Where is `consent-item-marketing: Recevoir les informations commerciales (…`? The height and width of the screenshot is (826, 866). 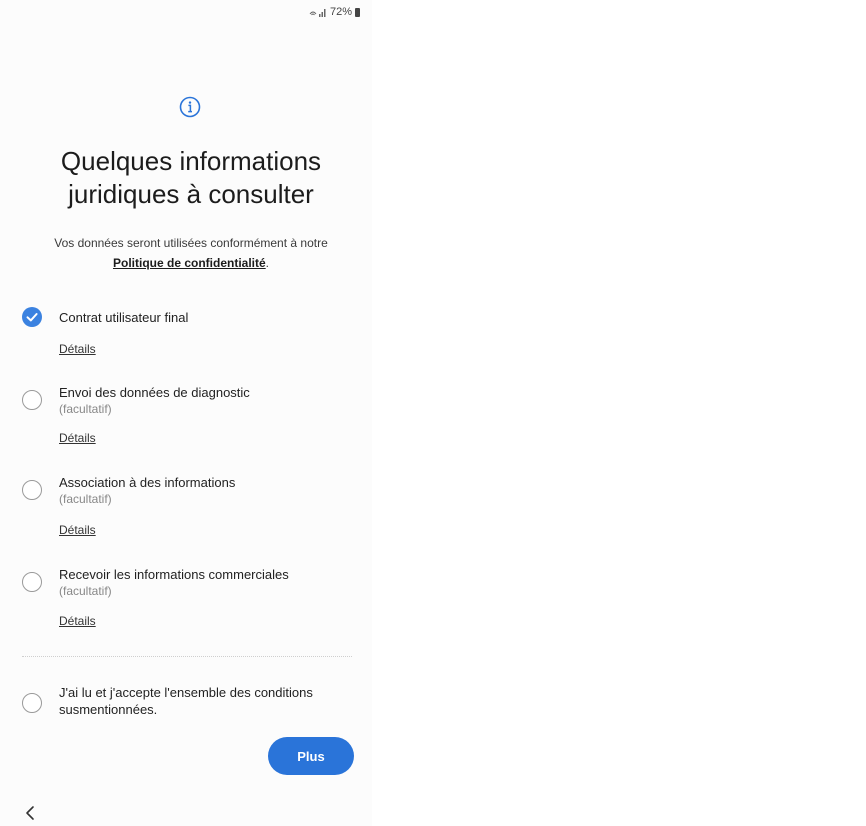
consent-item-marketing: Recevoir les informations commerciales (… is located at coordinates (187, 598).